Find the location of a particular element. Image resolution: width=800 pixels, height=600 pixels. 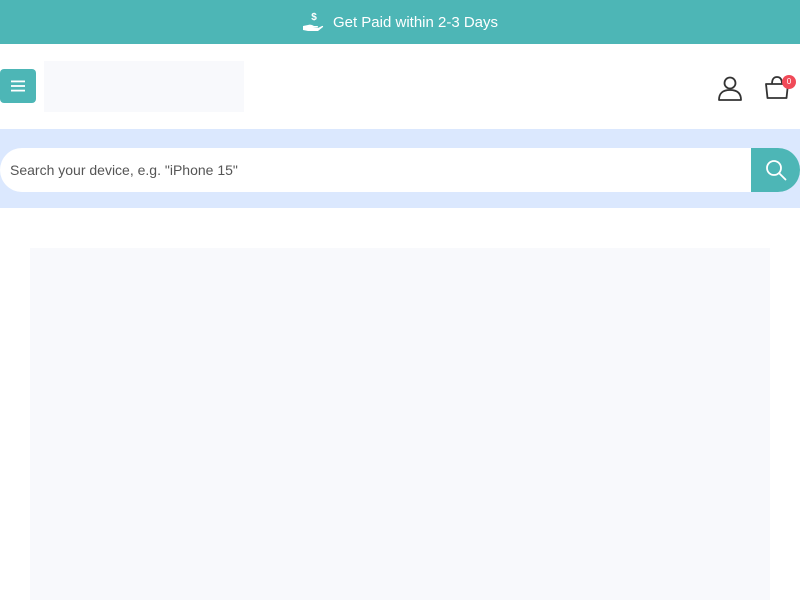

search-section is located at coordinates (400, 168).